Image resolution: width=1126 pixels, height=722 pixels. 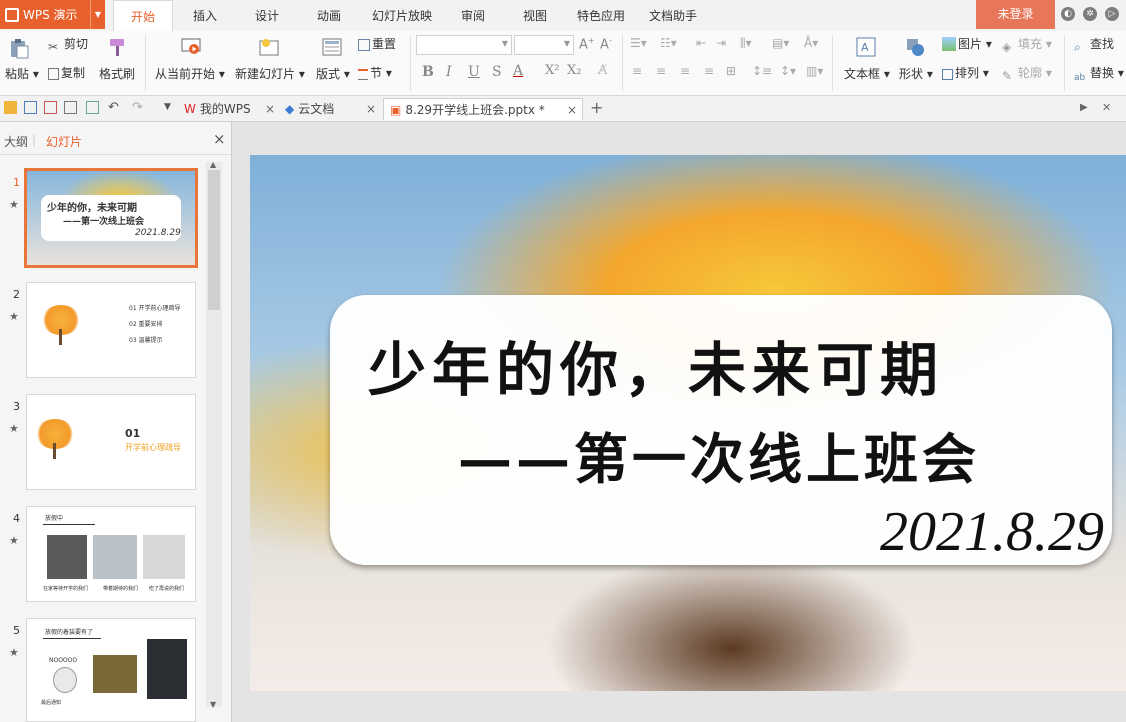 What do you see at coordinates (111, 442) in the screenshot?
I see `slide-thumbnail-3: 01 开学前心理疏导` at bounding box center [111, 442].